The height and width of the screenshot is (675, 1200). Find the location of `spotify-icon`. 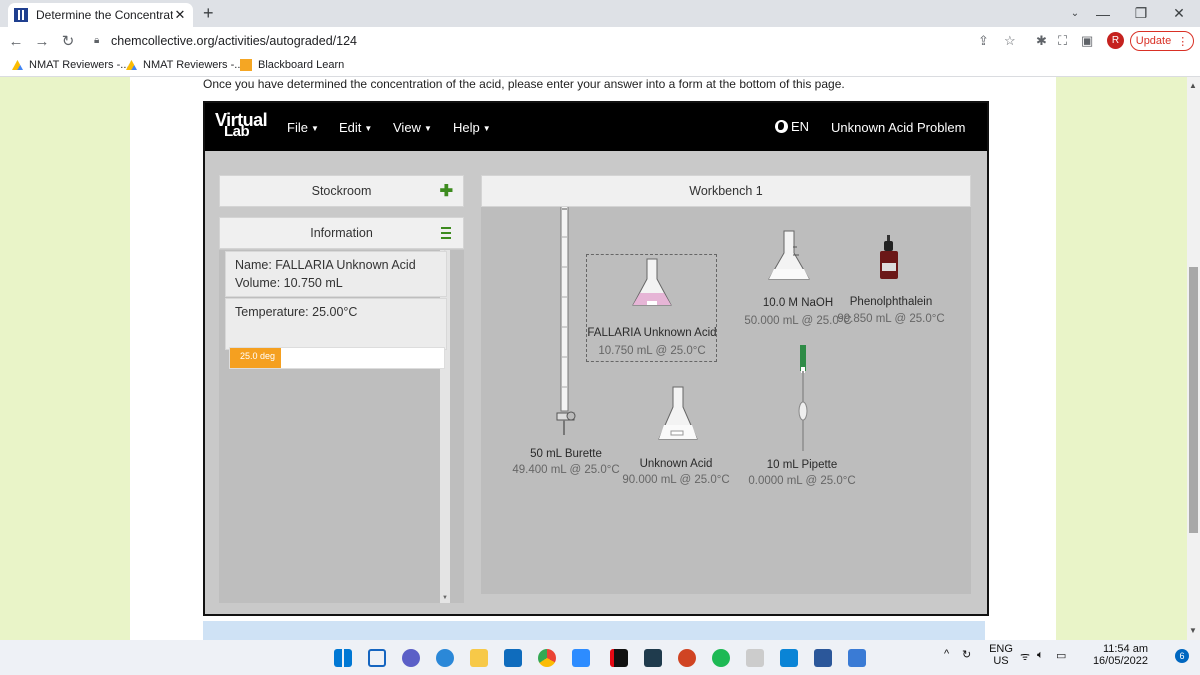

spotify-icon is located at coordinates (721, 658).